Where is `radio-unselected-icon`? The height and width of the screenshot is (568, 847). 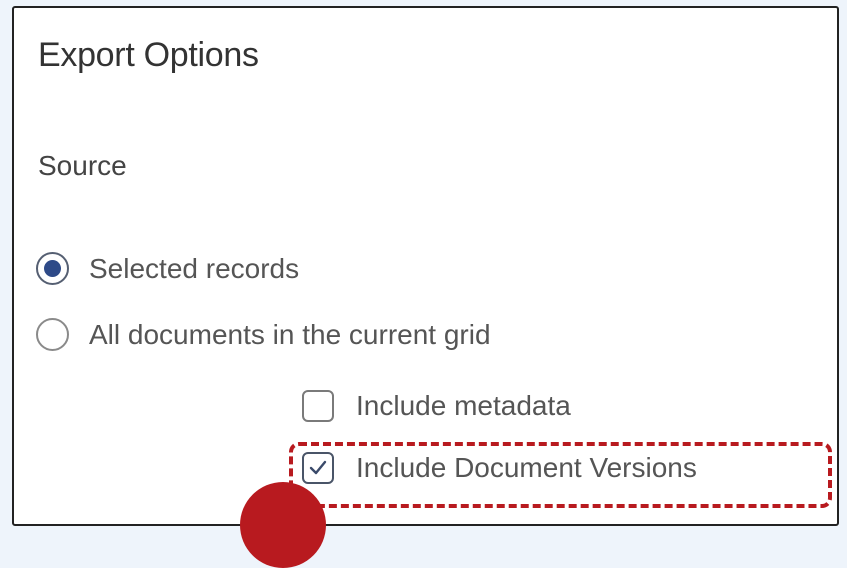 radio-unselected-icon is located at coordinates (52, 334).